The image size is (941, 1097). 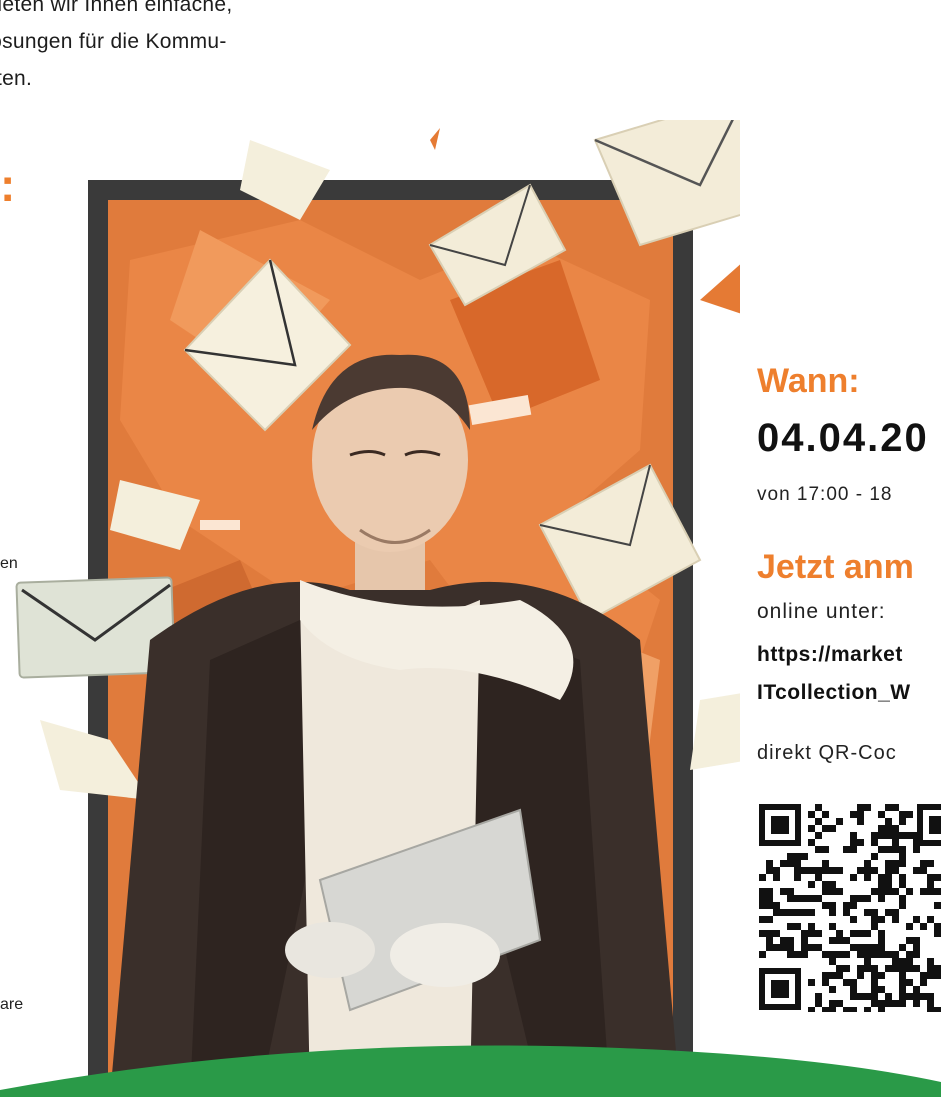 I want to click on when-heading: Wann:, so click(x=808, y=381).